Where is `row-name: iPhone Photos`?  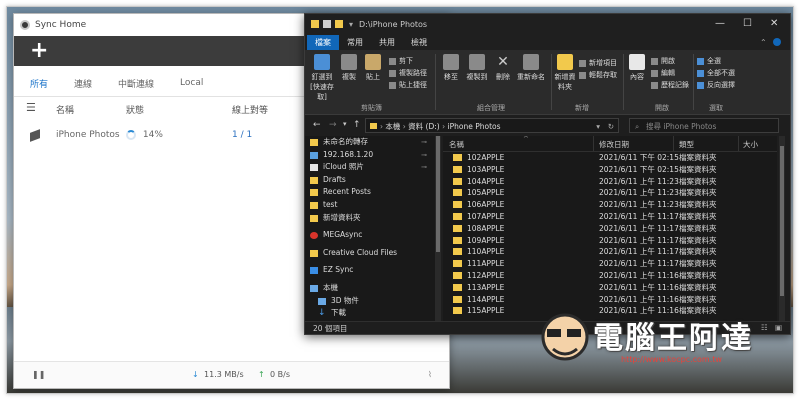 row-name: iPhone Photos is located at coordinates (88, 135).